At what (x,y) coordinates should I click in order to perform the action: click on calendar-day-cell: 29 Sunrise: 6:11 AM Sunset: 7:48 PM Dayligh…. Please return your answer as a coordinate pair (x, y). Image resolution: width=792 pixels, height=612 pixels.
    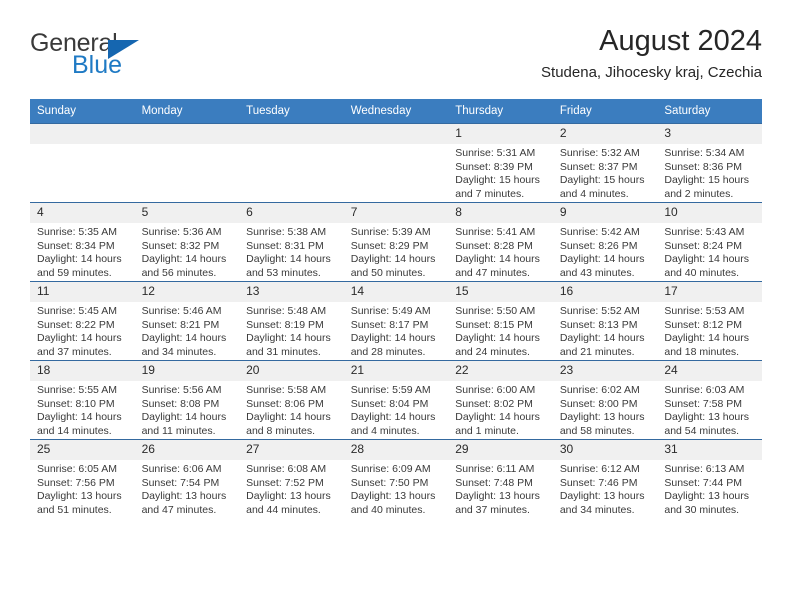
    Looking at the image, I should click on (500, 478).